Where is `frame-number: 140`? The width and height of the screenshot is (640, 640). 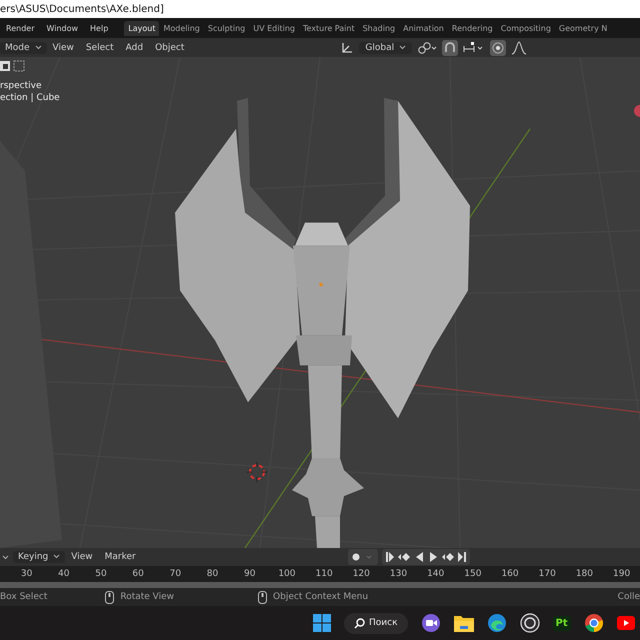
frame-number: 140 is located at coordinates (436, 574).